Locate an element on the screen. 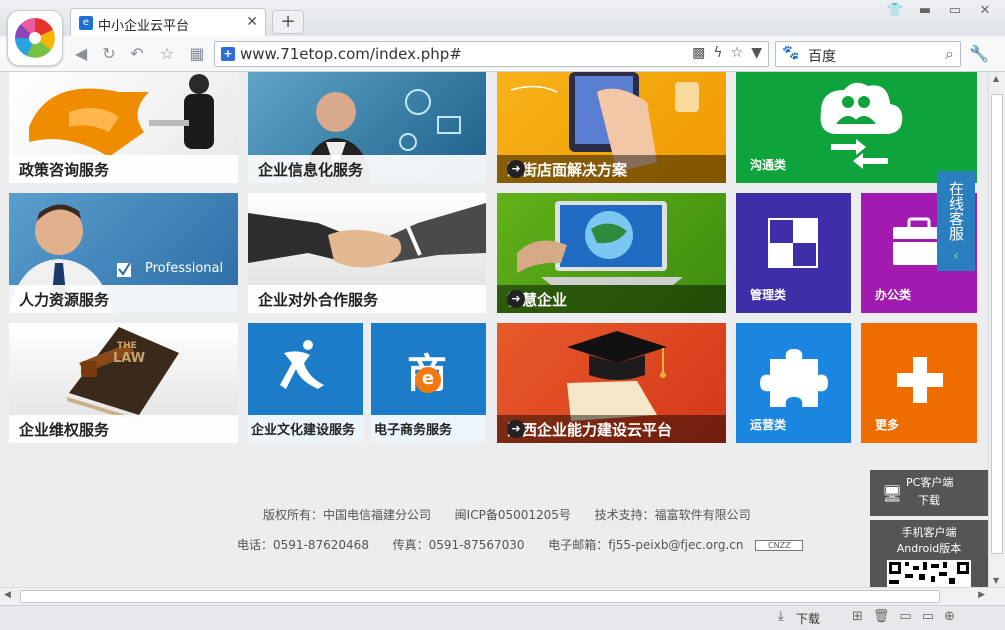 The width and height of the screenshot is (1005, 630). site-favicon-icon: e is located at coordinates (86, 23).